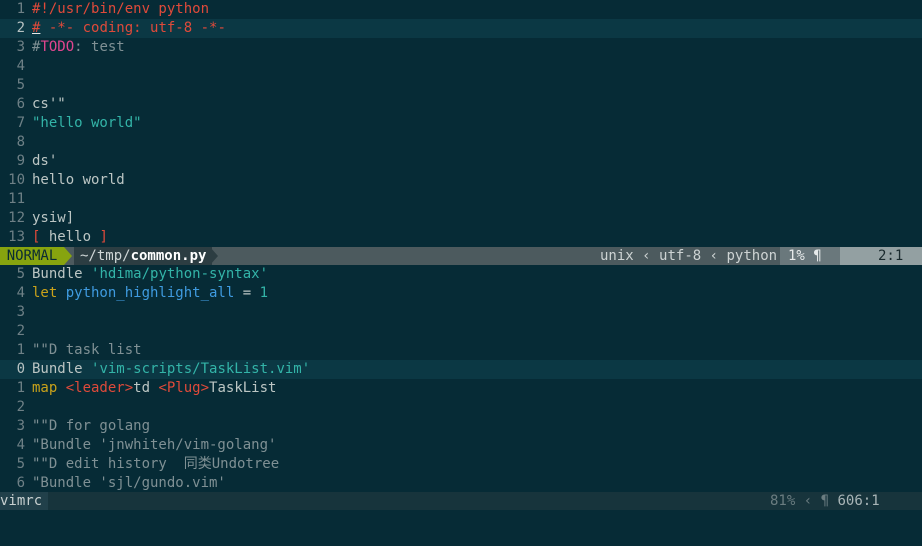 This screenshot has width=922, height=546. What do you see at coordinates (121, 9) in the screenshot?
I see `code-token: #!/usr/bin/env python` at bounding box center [121, 9].